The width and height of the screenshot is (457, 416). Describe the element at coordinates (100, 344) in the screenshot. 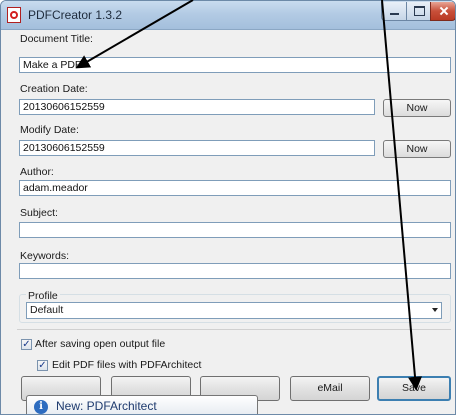

I see `open-after-saving-label: After saving open output file` at that location.